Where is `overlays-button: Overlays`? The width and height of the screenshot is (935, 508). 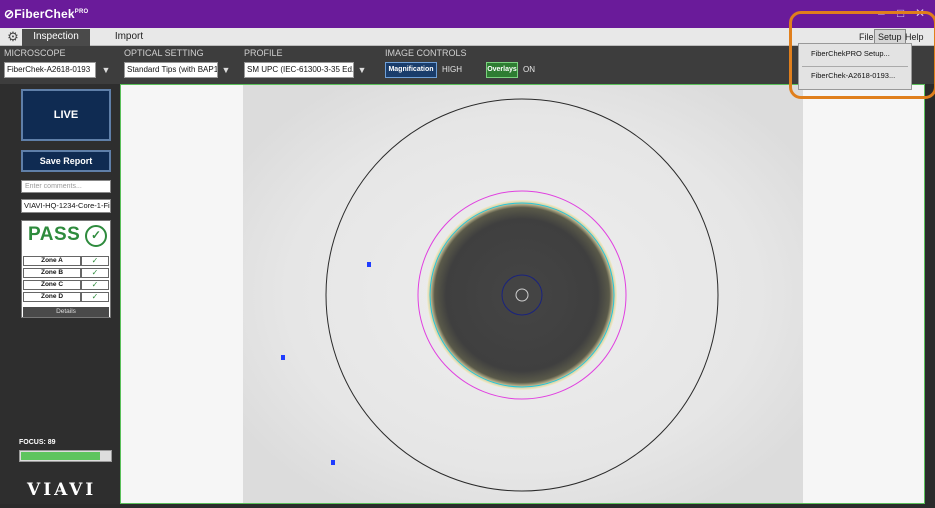
overlays-button: Overlays is located at coordinates (502, 70).